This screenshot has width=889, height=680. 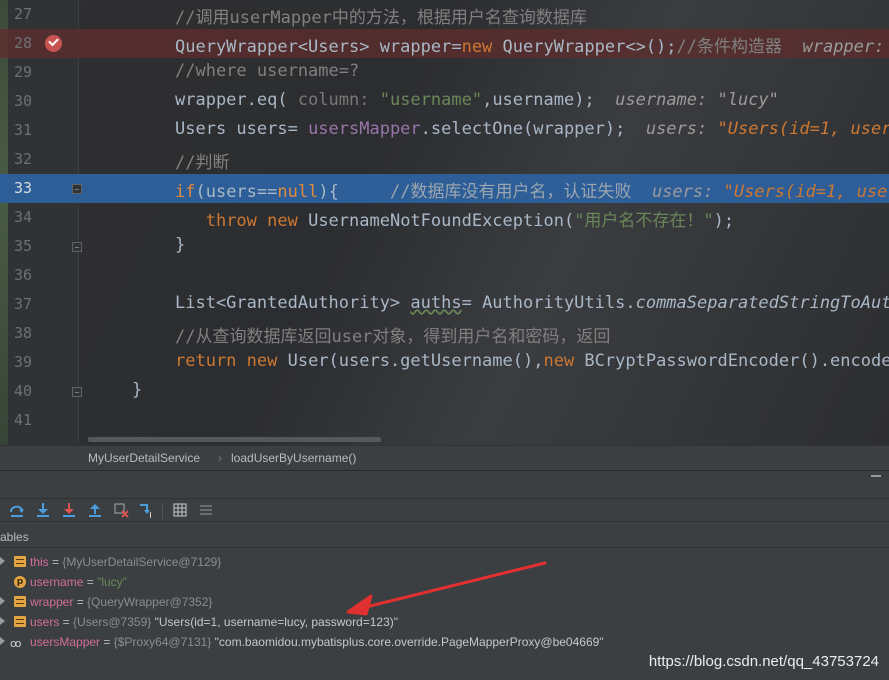 I want to click on step-over-icon, so click(x=17, y=510).